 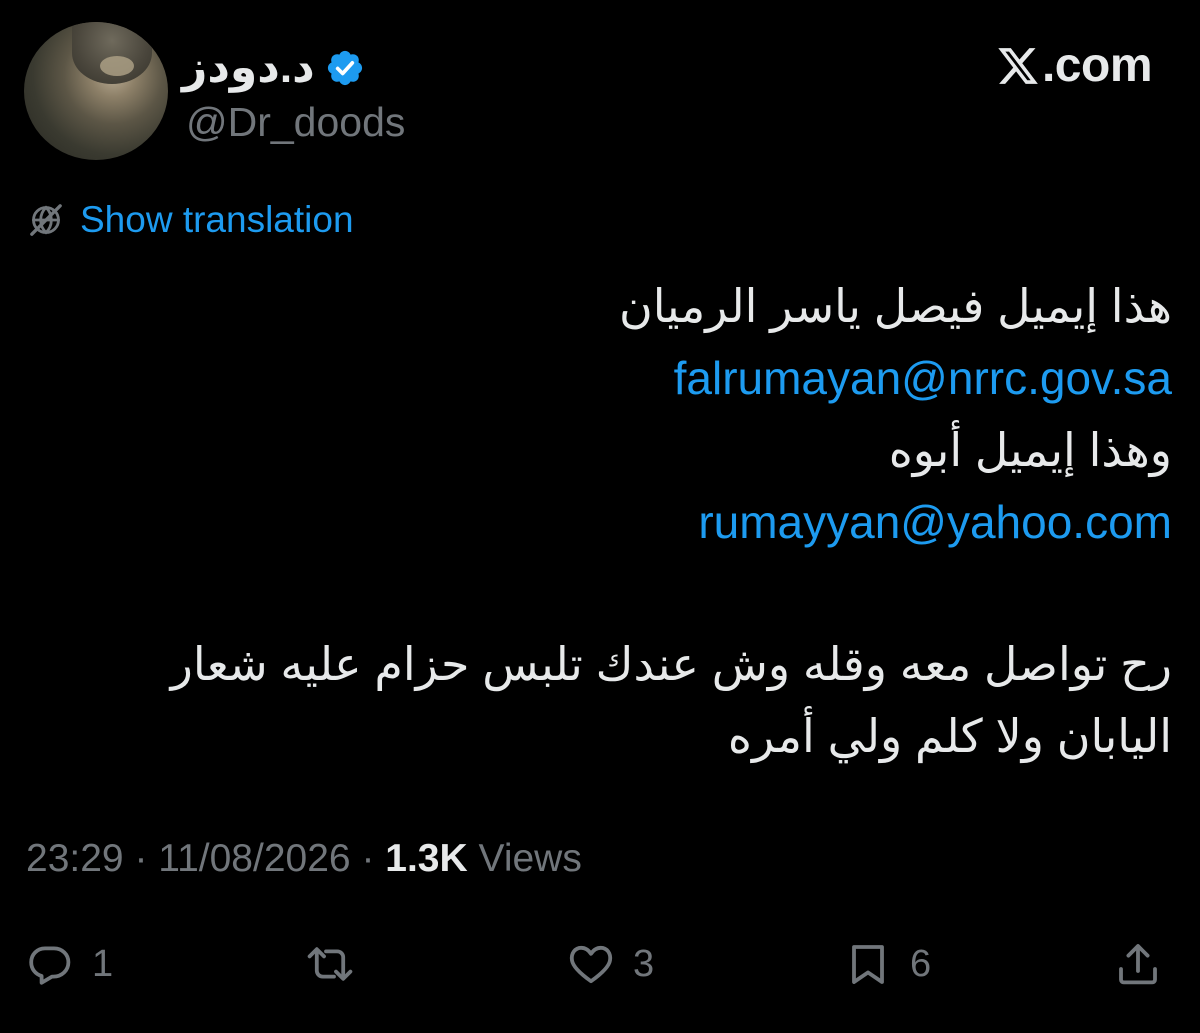 I want to click on like-count: 3, so click(x=644, y=964).